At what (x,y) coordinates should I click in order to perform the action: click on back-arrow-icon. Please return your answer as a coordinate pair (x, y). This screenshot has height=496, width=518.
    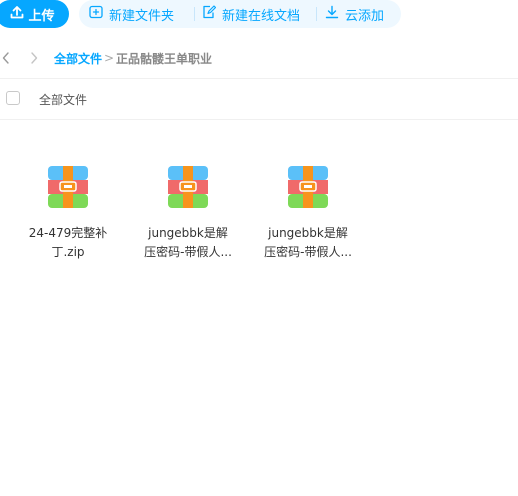
    Looking at the image, I should click on (7, 58).